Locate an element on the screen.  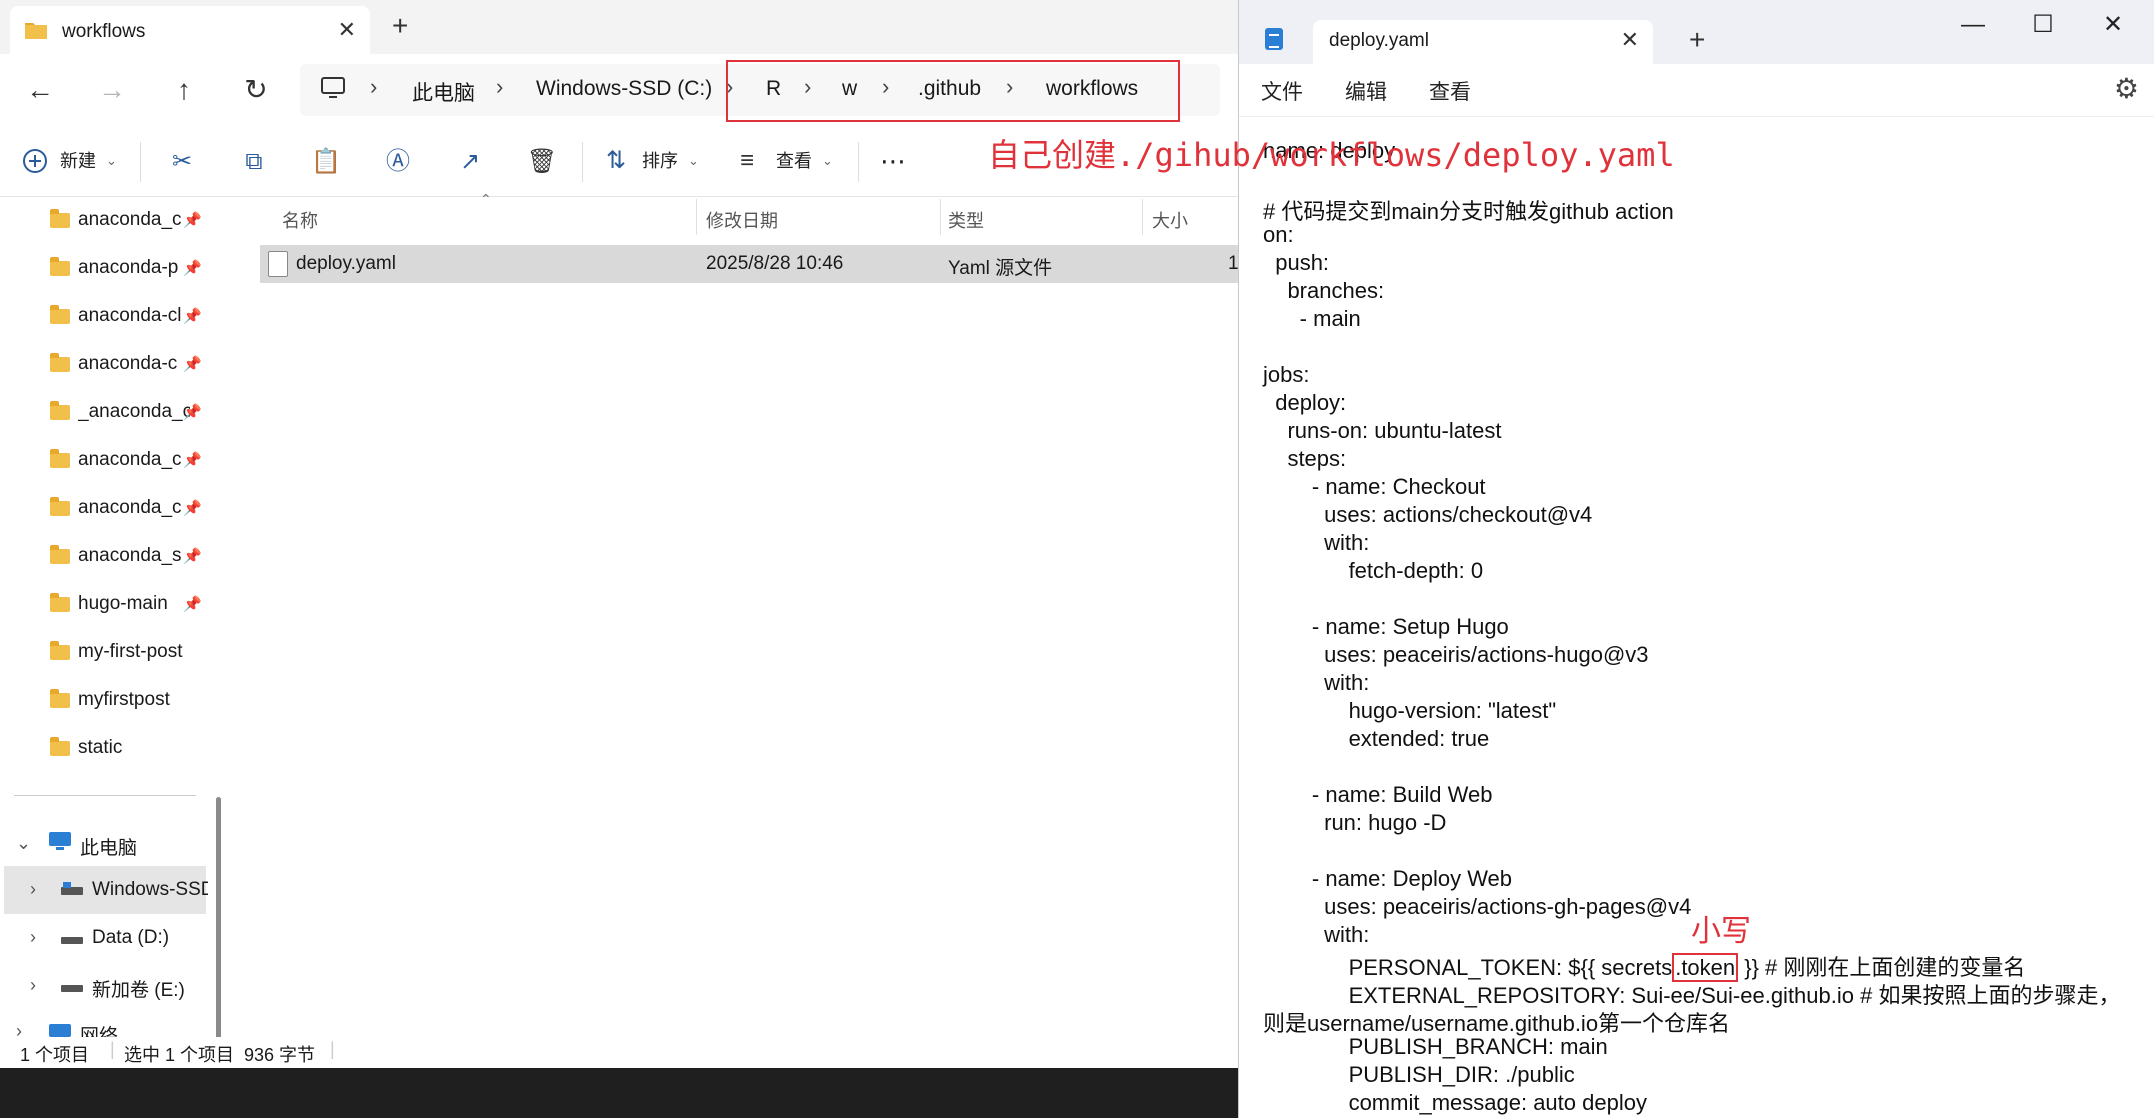
breadcrumb-this-pc: 此电脑 is located at coordinates (443, 92).